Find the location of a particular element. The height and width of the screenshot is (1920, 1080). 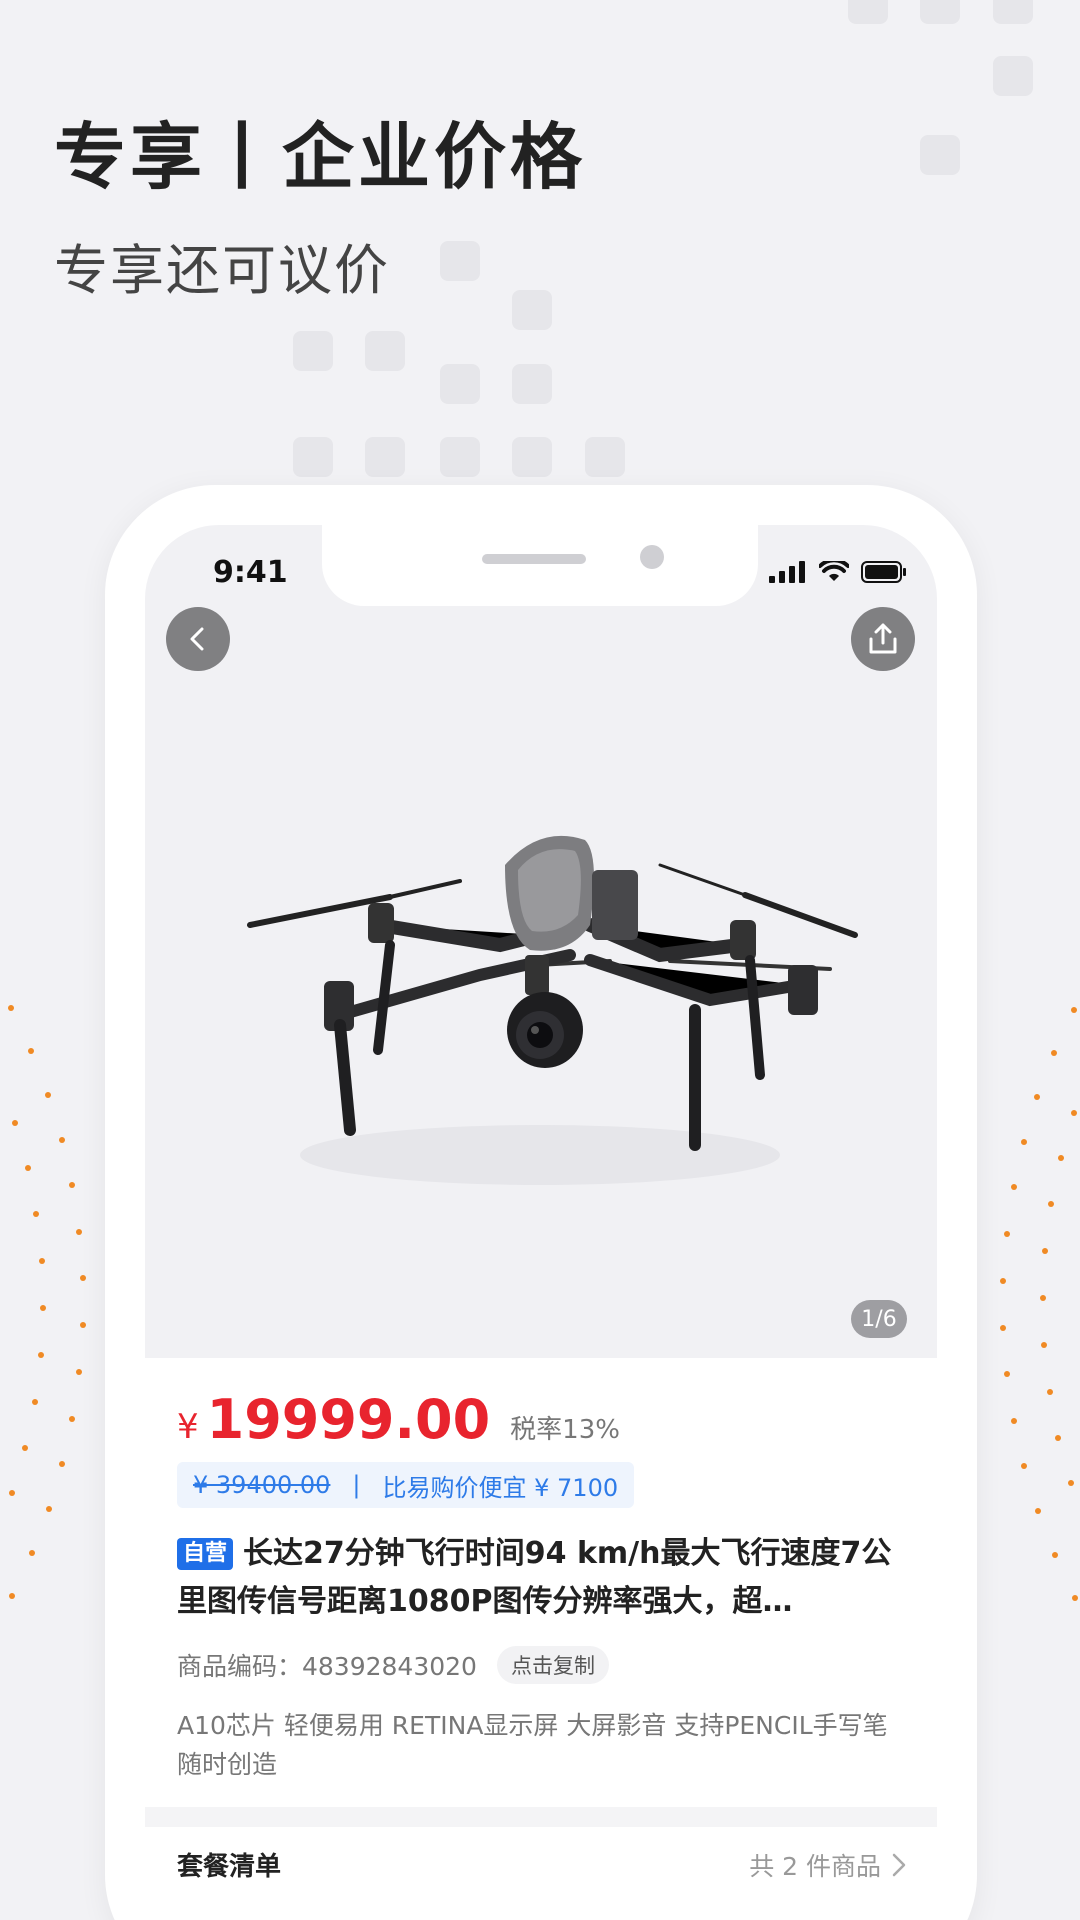

package-title: 套餐清单 is located at coordinates (229, 1867).